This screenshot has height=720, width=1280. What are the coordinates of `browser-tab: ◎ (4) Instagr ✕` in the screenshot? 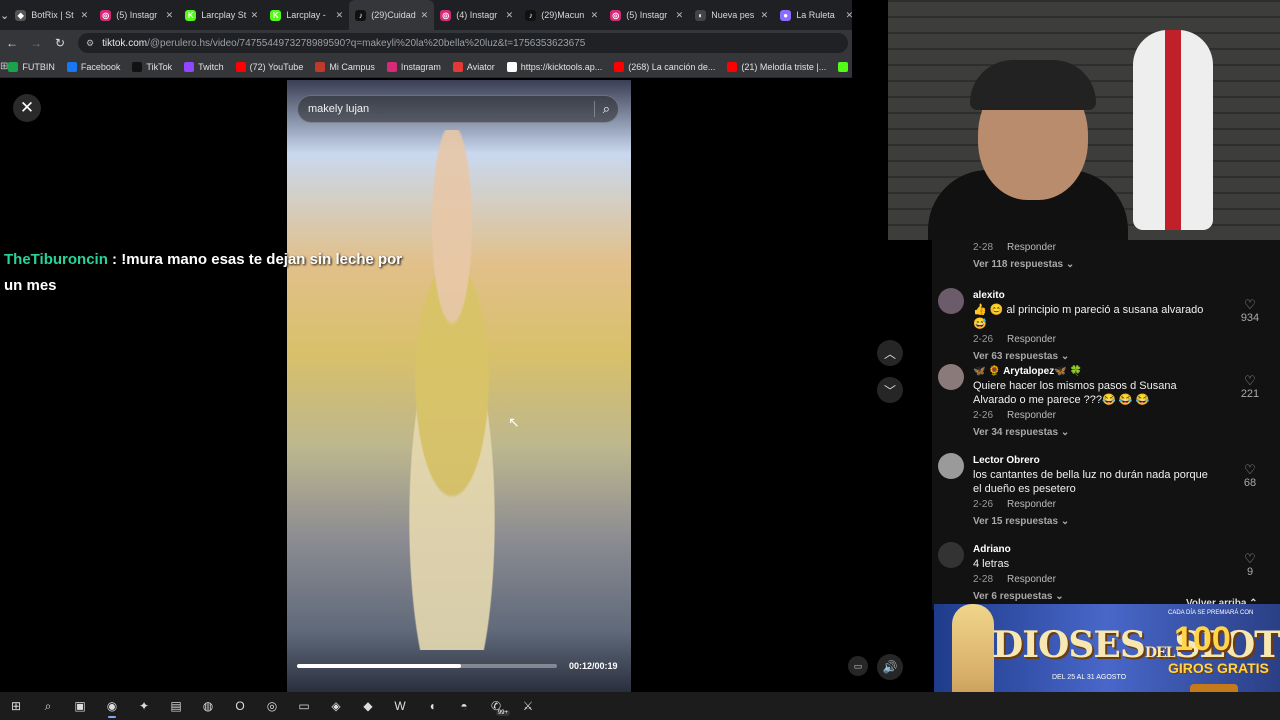 It's located at (476, 15).